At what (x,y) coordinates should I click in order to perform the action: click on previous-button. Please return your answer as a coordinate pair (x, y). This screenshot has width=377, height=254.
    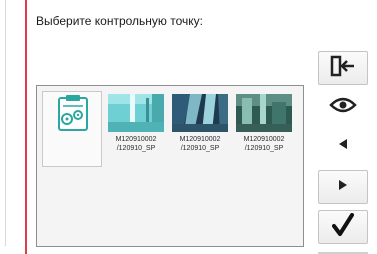
    Looking at the image, I should click on (343, 146).